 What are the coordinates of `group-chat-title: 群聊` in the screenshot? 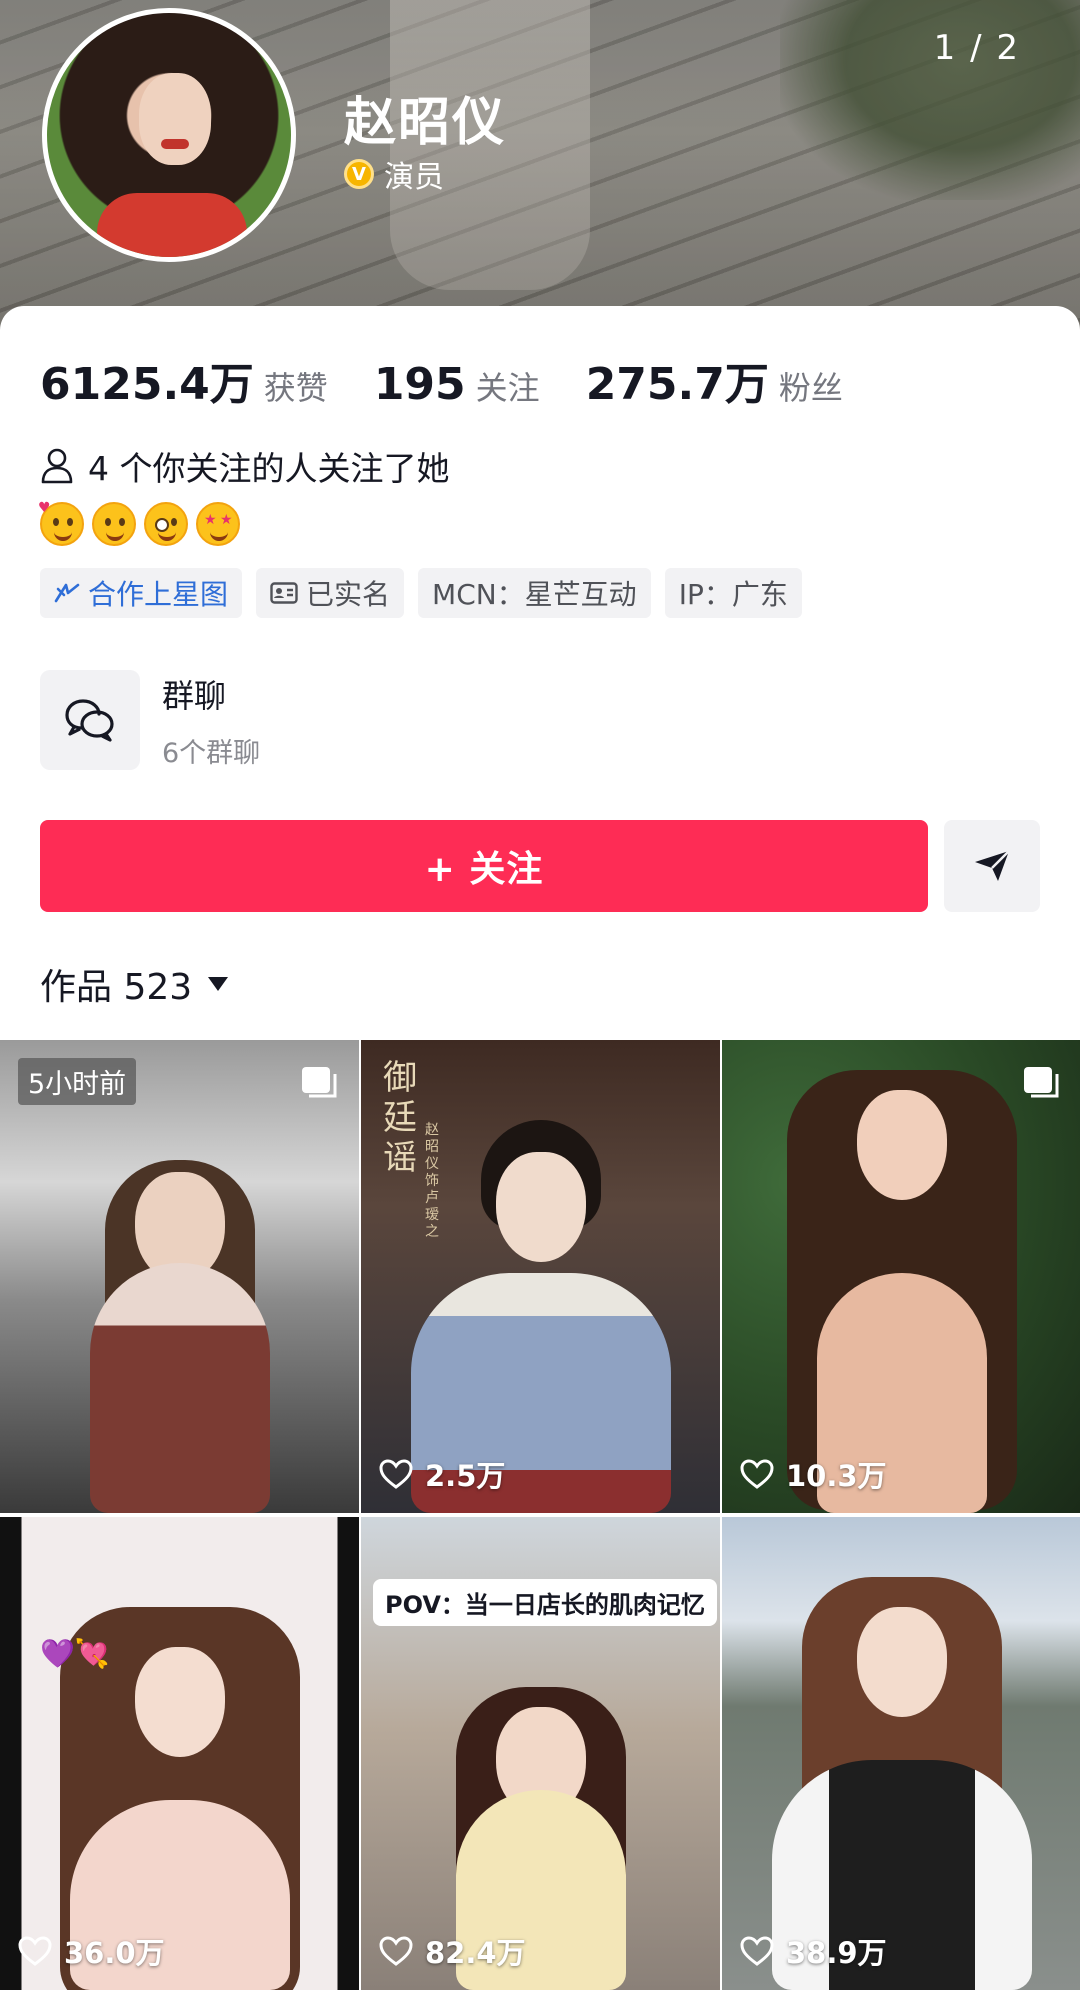 It's located at (194, 695).